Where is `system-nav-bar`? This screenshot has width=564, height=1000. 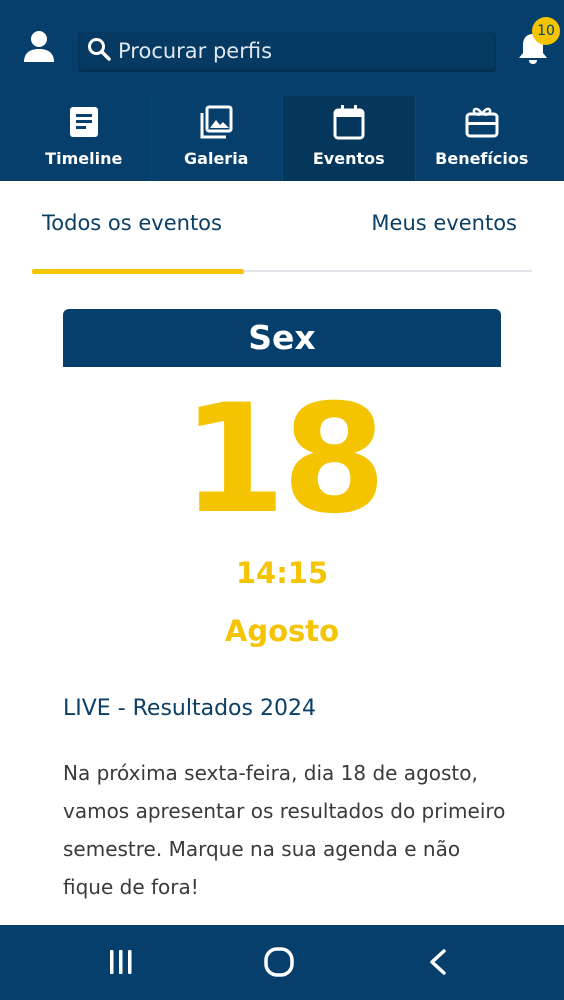
system-nav-bar is located at coordinates (282, 962).